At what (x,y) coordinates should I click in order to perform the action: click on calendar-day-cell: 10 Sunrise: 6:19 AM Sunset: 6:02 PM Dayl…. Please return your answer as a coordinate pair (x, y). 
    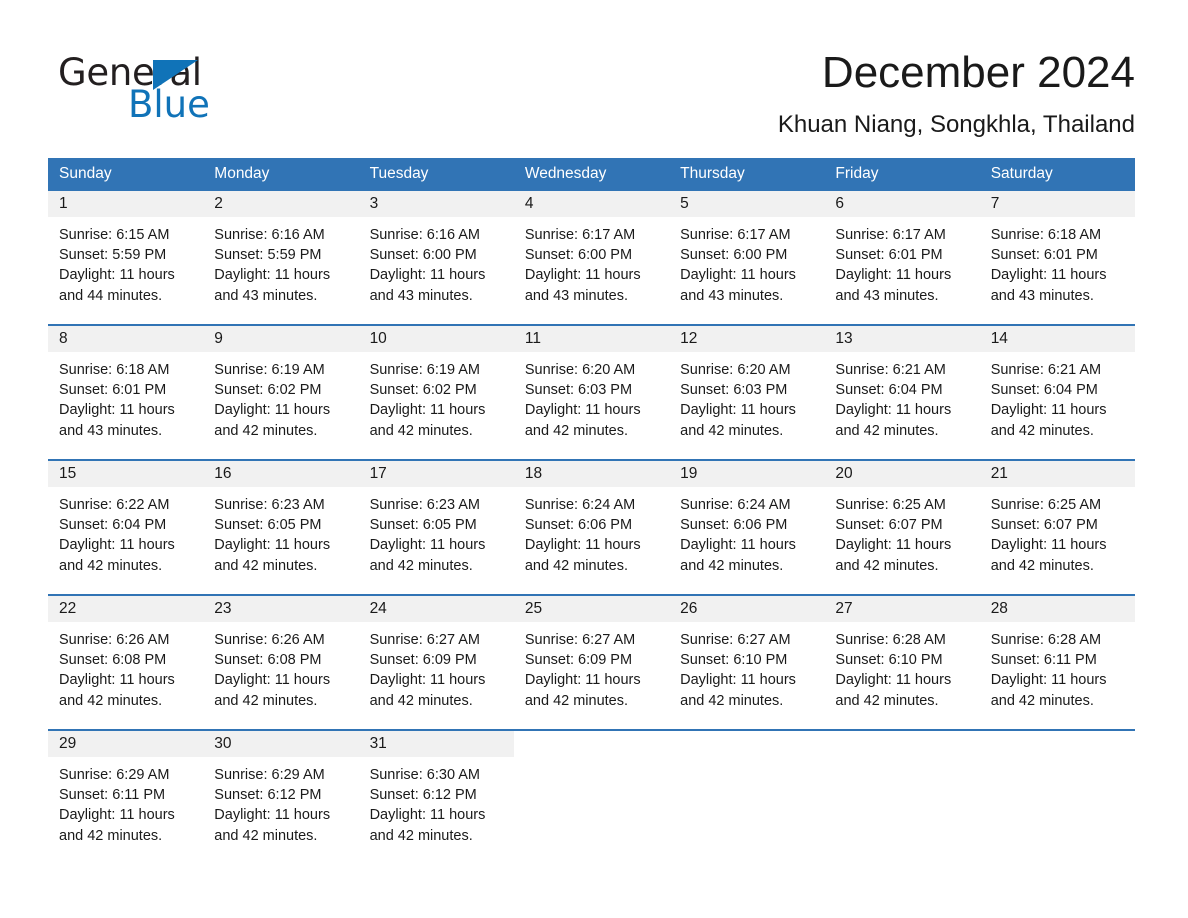
    Looking at the image, I should click on (436, 392).